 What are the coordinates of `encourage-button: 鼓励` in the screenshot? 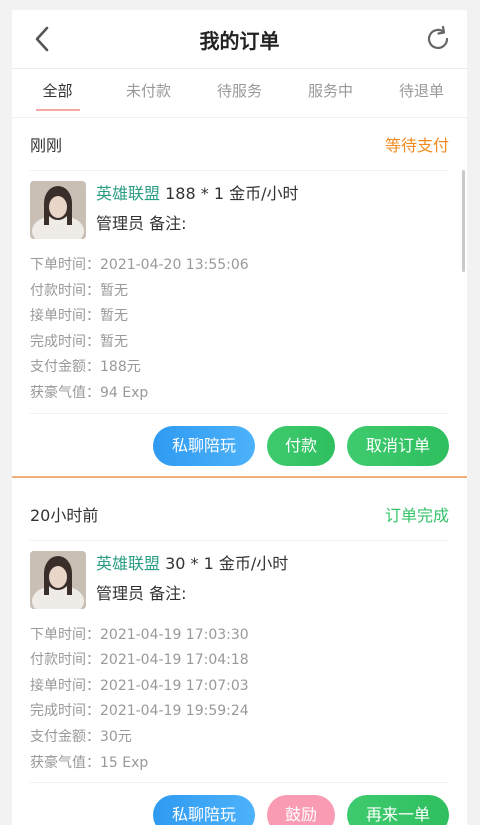 It's located at (301, 810).